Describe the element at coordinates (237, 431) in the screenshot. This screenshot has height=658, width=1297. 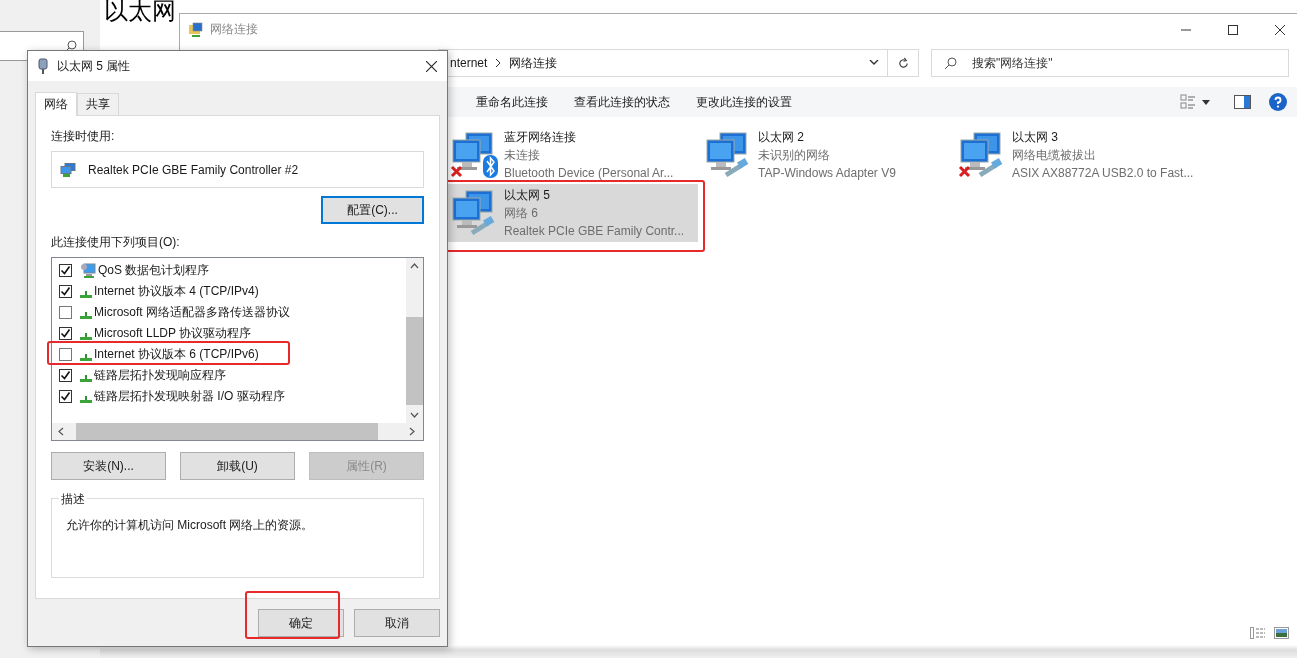
I see `horizontal-scrollbar` at that location.